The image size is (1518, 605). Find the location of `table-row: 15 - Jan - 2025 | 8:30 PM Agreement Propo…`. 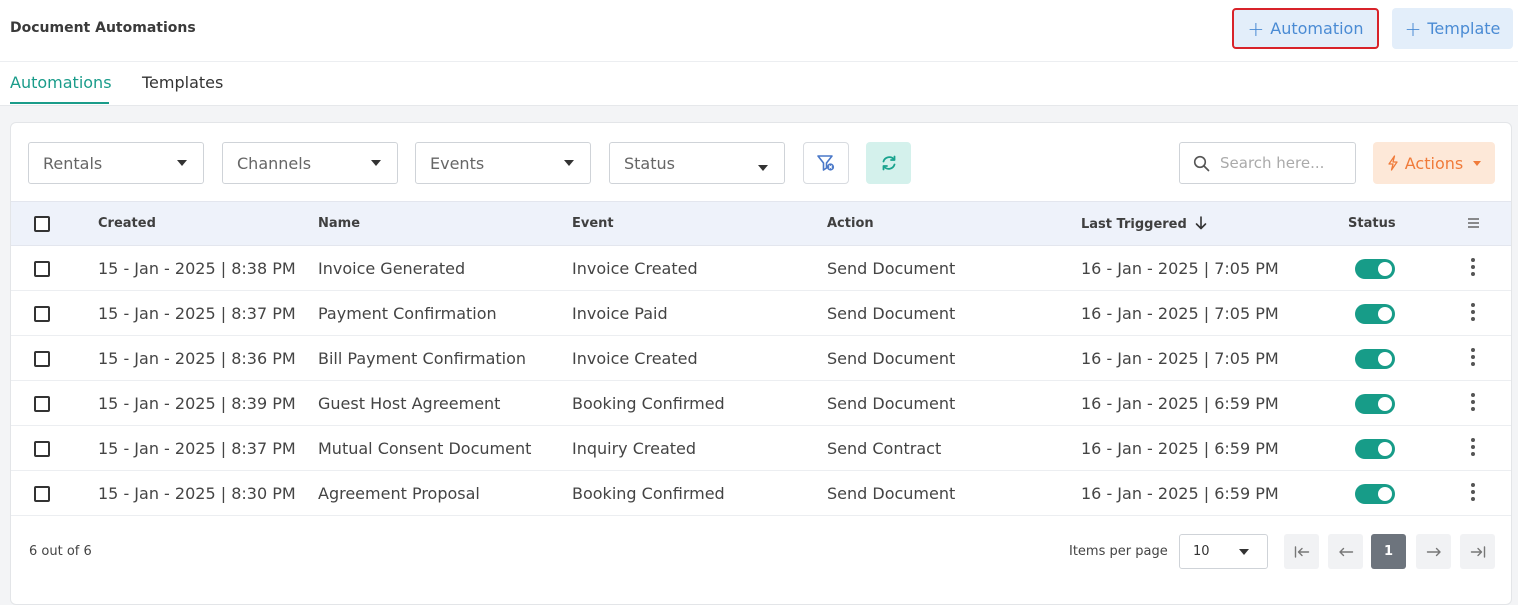

table-row: 15 - Jan - 2025 | 8:30 PM Agreement Propo… is located at coordinates (761, 493).